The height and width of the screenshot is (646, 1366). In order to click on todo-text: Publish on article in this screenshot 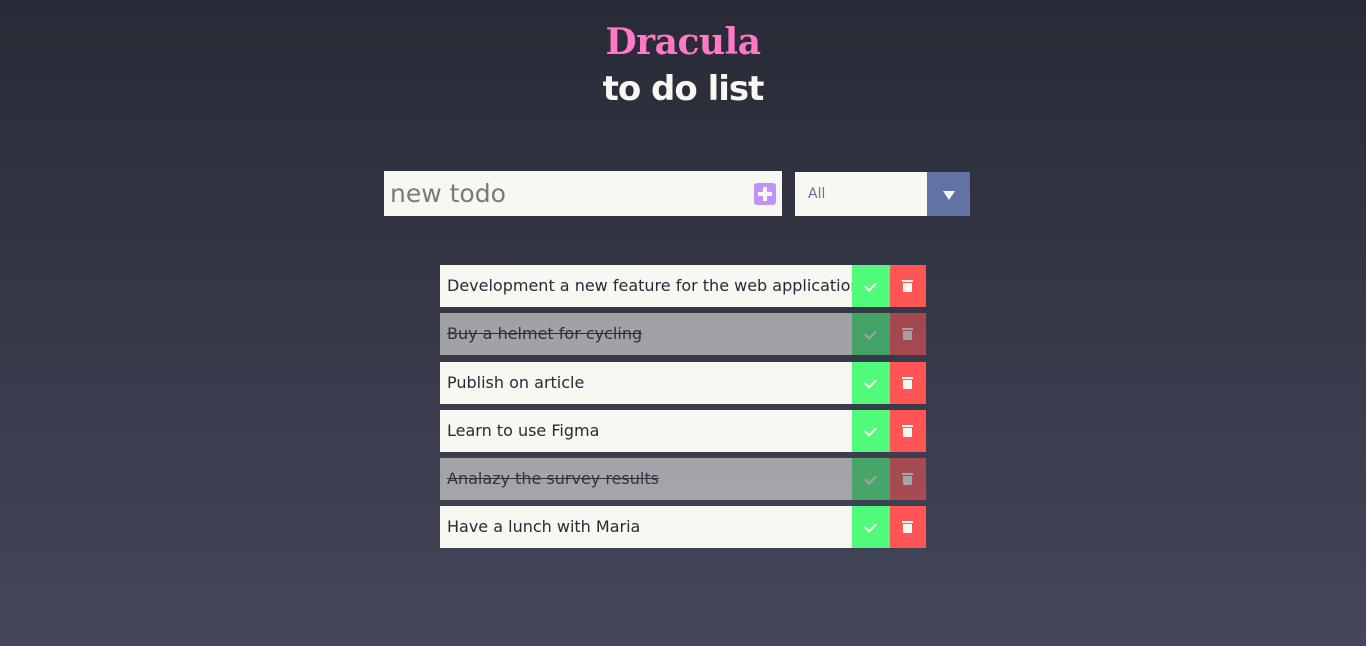, I will do `click(516, 382)`.